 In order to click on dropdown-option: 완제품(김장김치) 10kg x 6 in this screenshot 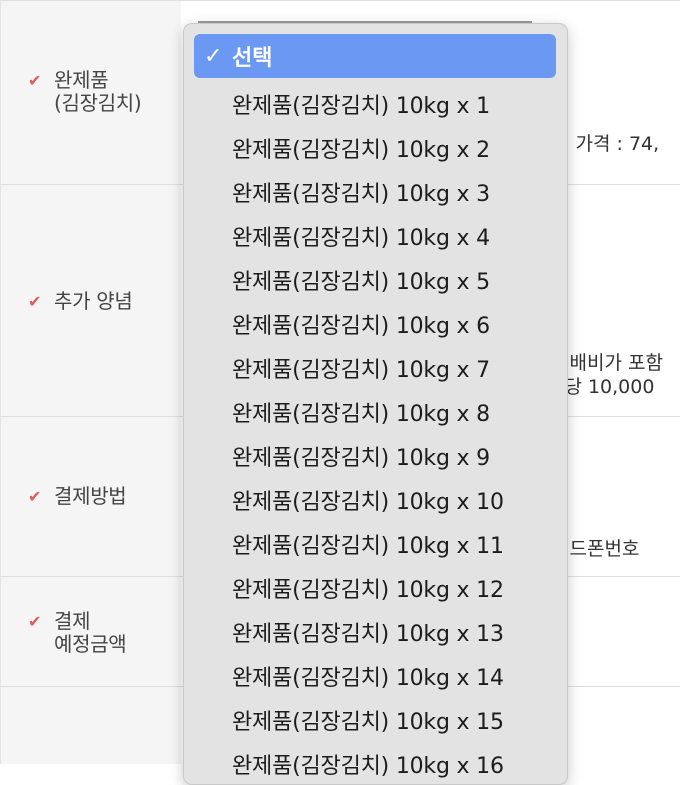, I will do `click(361, 324)`.